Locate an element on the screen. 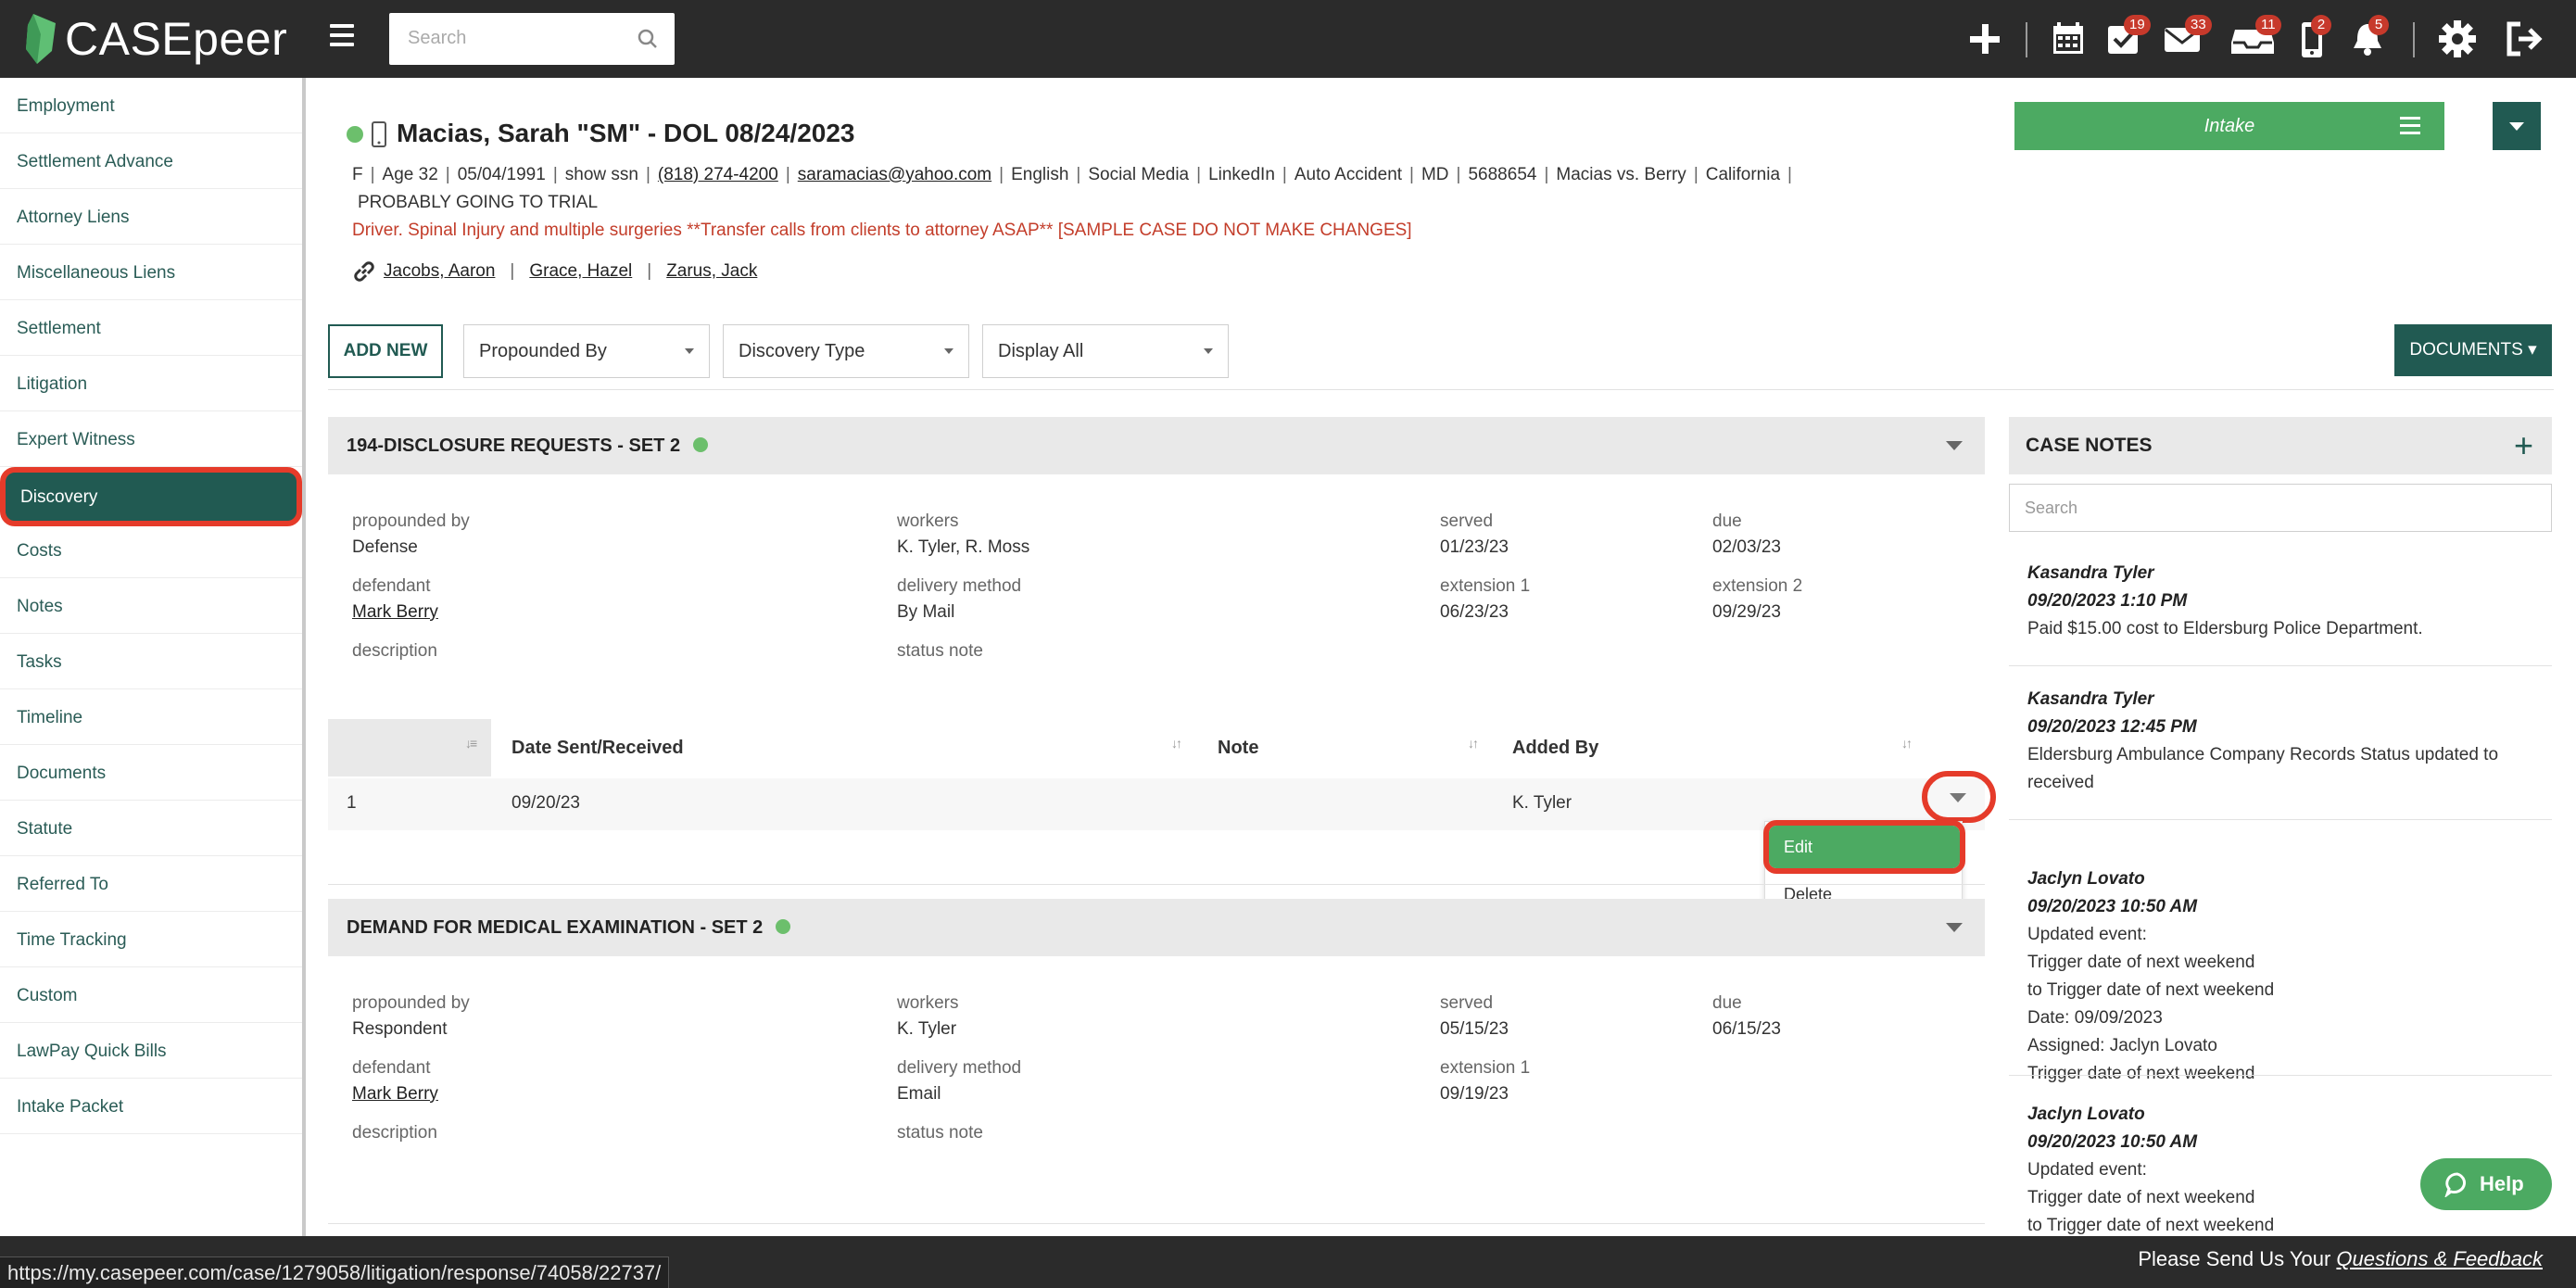 Image resolution: width=2576 pixels, height=1288 pixels. global-search-input is located at coordinates (500, 38).